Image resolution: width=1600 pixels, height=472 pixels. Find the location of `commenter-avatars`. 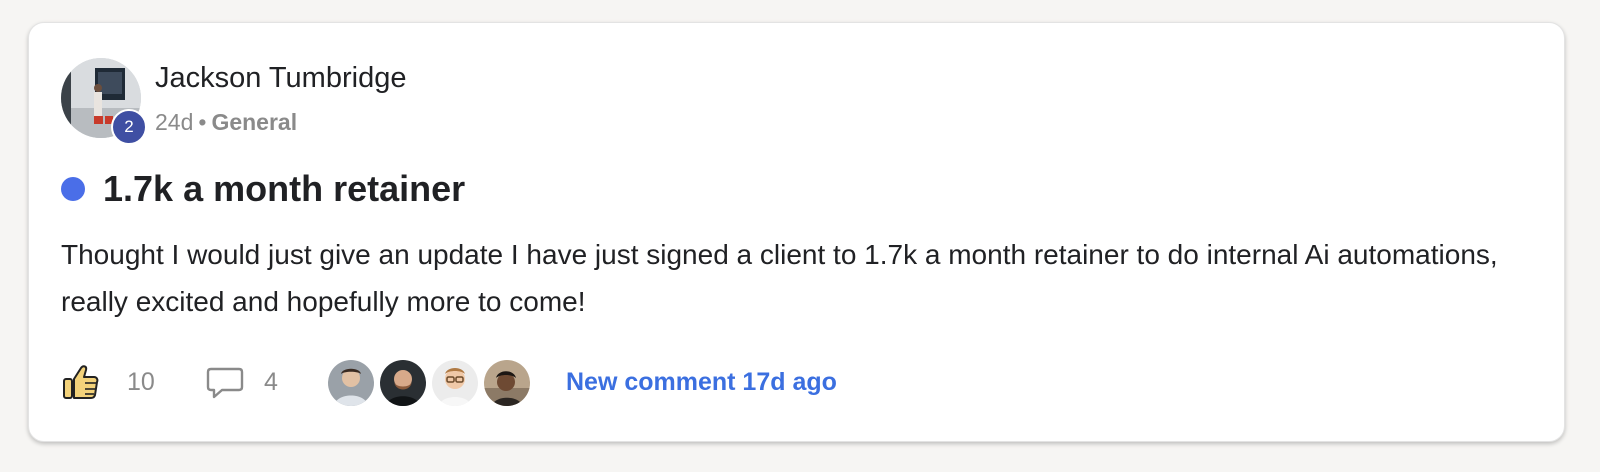

commenter-avatars is located at coordinates (436, 383).